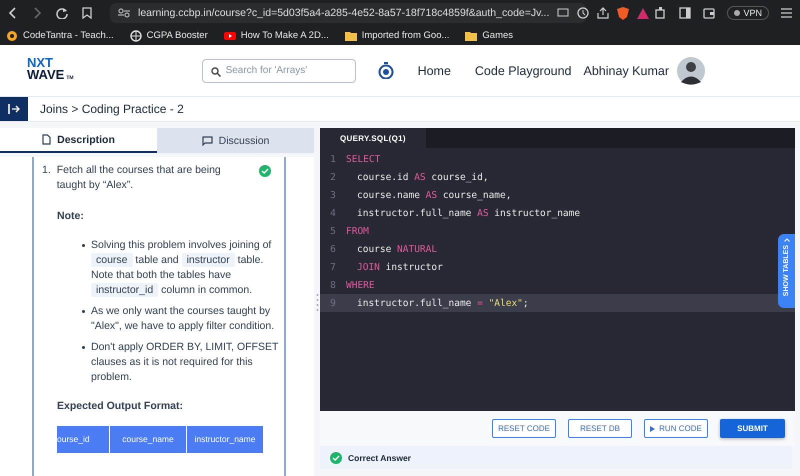 This screenshot has width=800, height=476. I want to click on bullet-text: As we only want the courses taught by "Alex", we have to apply filter condition., so click(183, 319).